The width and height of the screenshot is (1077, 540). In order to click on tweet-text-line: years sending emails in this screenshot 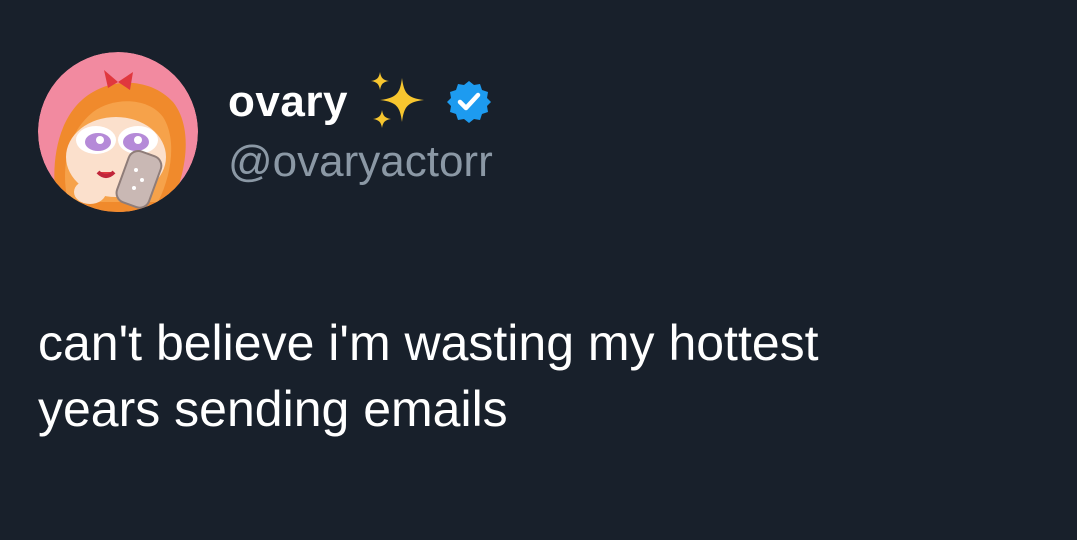, I will do `click(273, 409)`.